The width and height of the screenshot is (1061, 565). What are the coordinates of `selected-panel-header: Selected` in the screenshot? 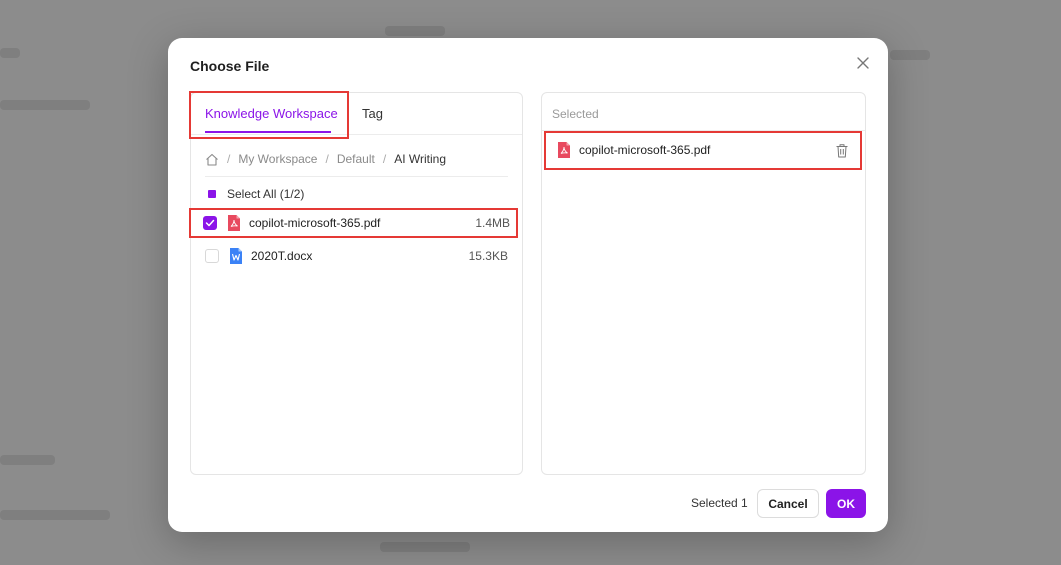 It's located at (575, 114).